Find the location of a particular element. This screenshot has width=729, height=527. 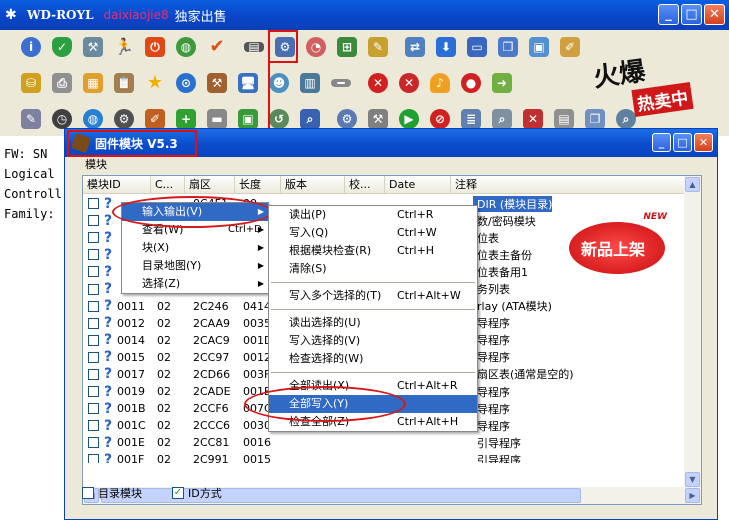

menu-module: 模块 is located at coordinates (96, 164).